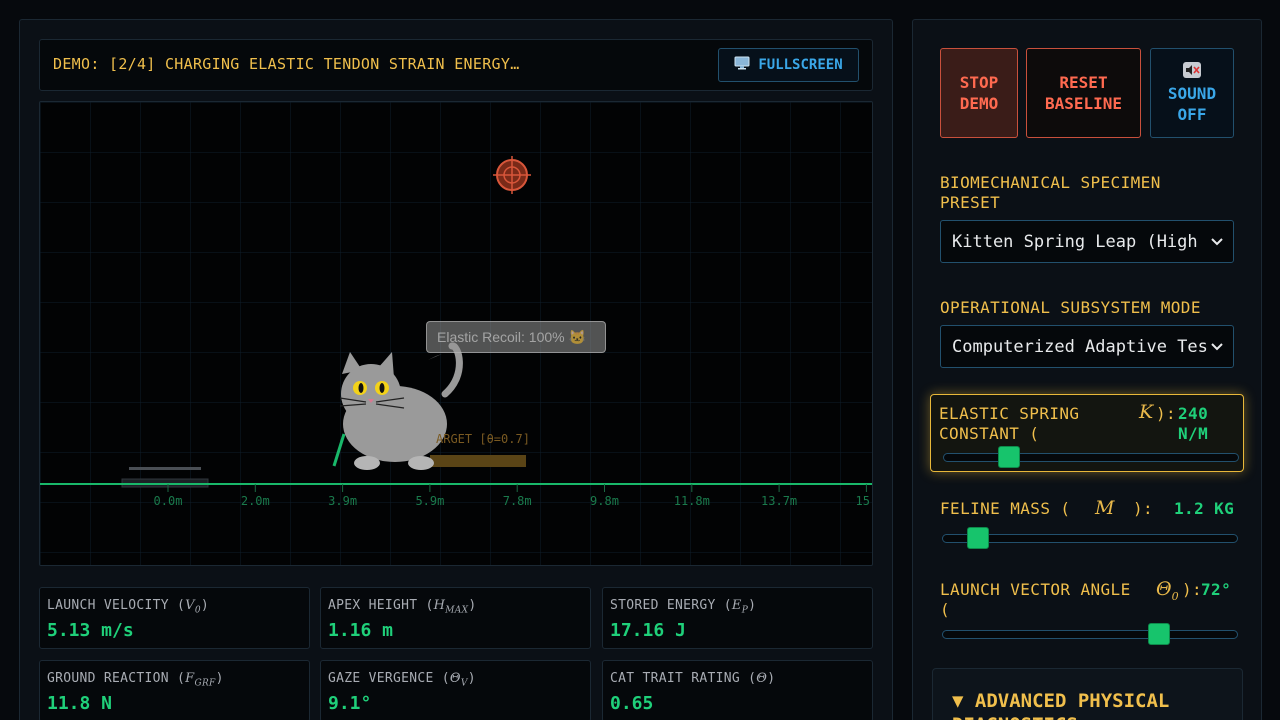  What do you see at coordinates (361, 630) in the screenshot?
I see `stat-value: 1.16 m` at bounding box center [361, 630].